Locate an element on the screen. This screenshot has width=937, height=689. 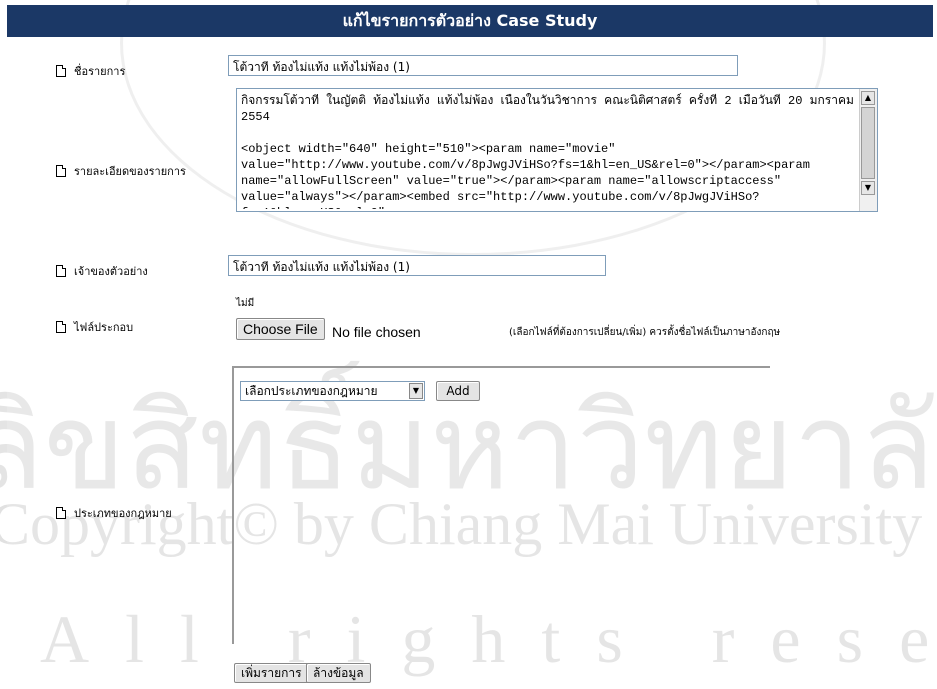
detail-scrollbar: ▲ ▼ is located at coordinates (868, 150).